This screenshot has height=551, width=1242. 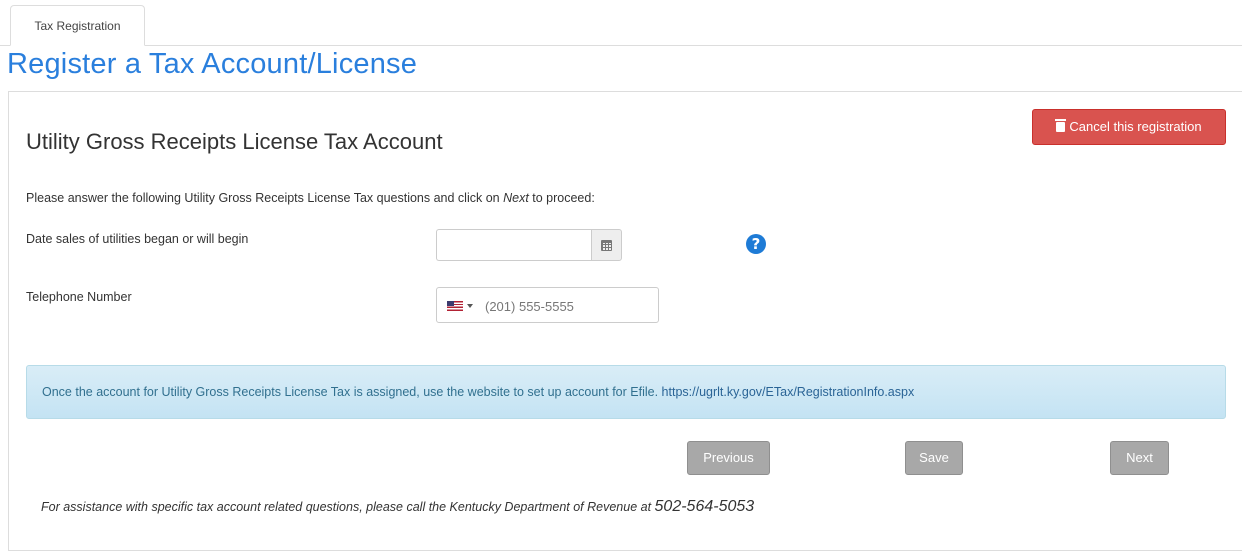 I want to click on next-button: Next, so click(x=1139, y=458).